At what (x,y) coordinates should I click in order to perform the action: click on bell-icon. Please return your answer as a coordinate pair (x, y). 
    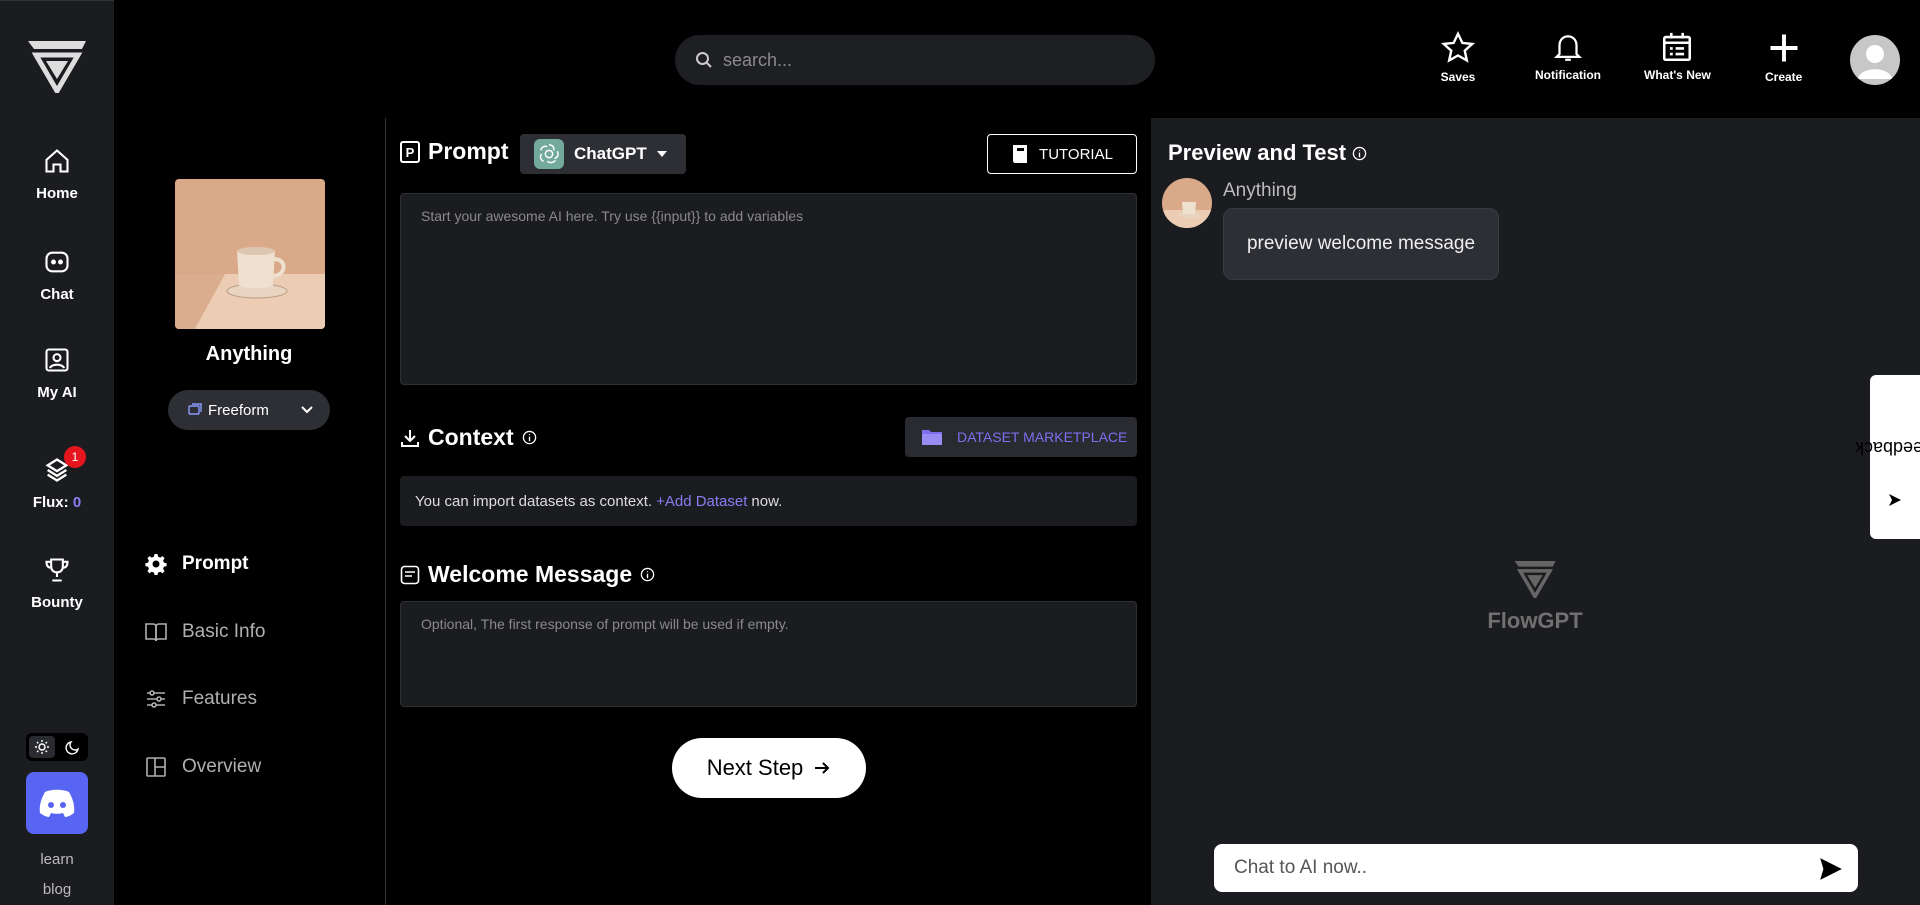
    Looking at the image, I should click on (1568, 48).